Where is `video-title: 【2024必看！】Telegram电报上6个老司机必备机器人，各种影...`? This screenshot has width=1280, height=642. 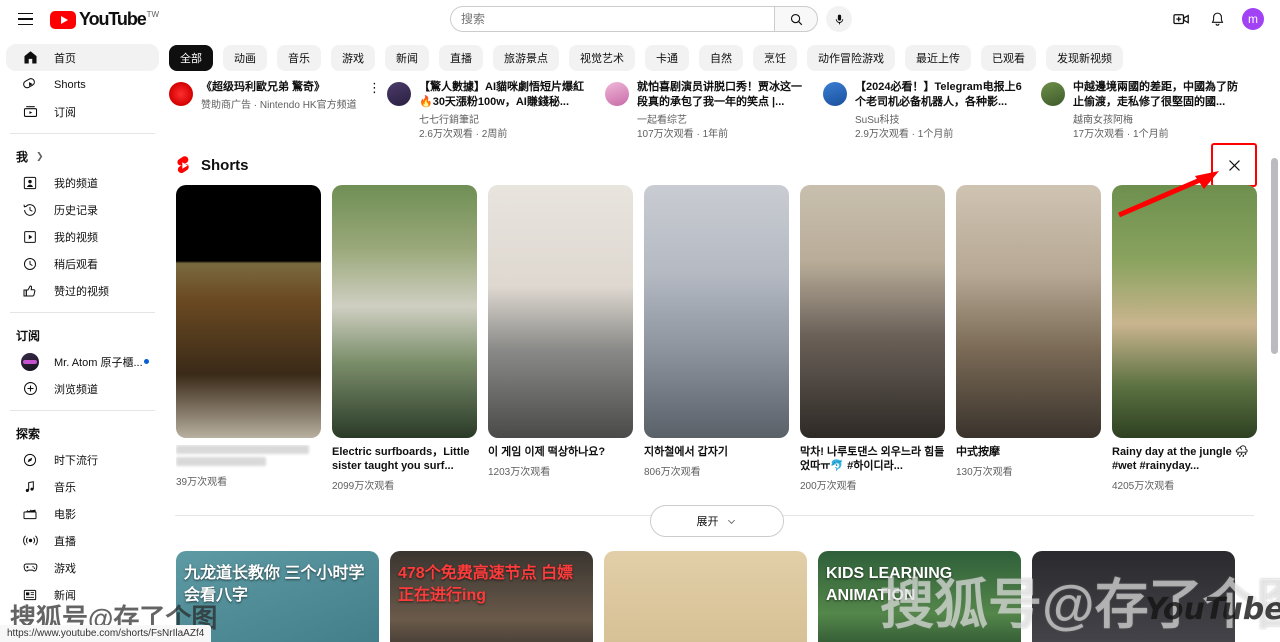
video-title: 【2024必看！】Telegram电报上6个老司机必备机器人，各种影... is located at coordinates (942, 95).